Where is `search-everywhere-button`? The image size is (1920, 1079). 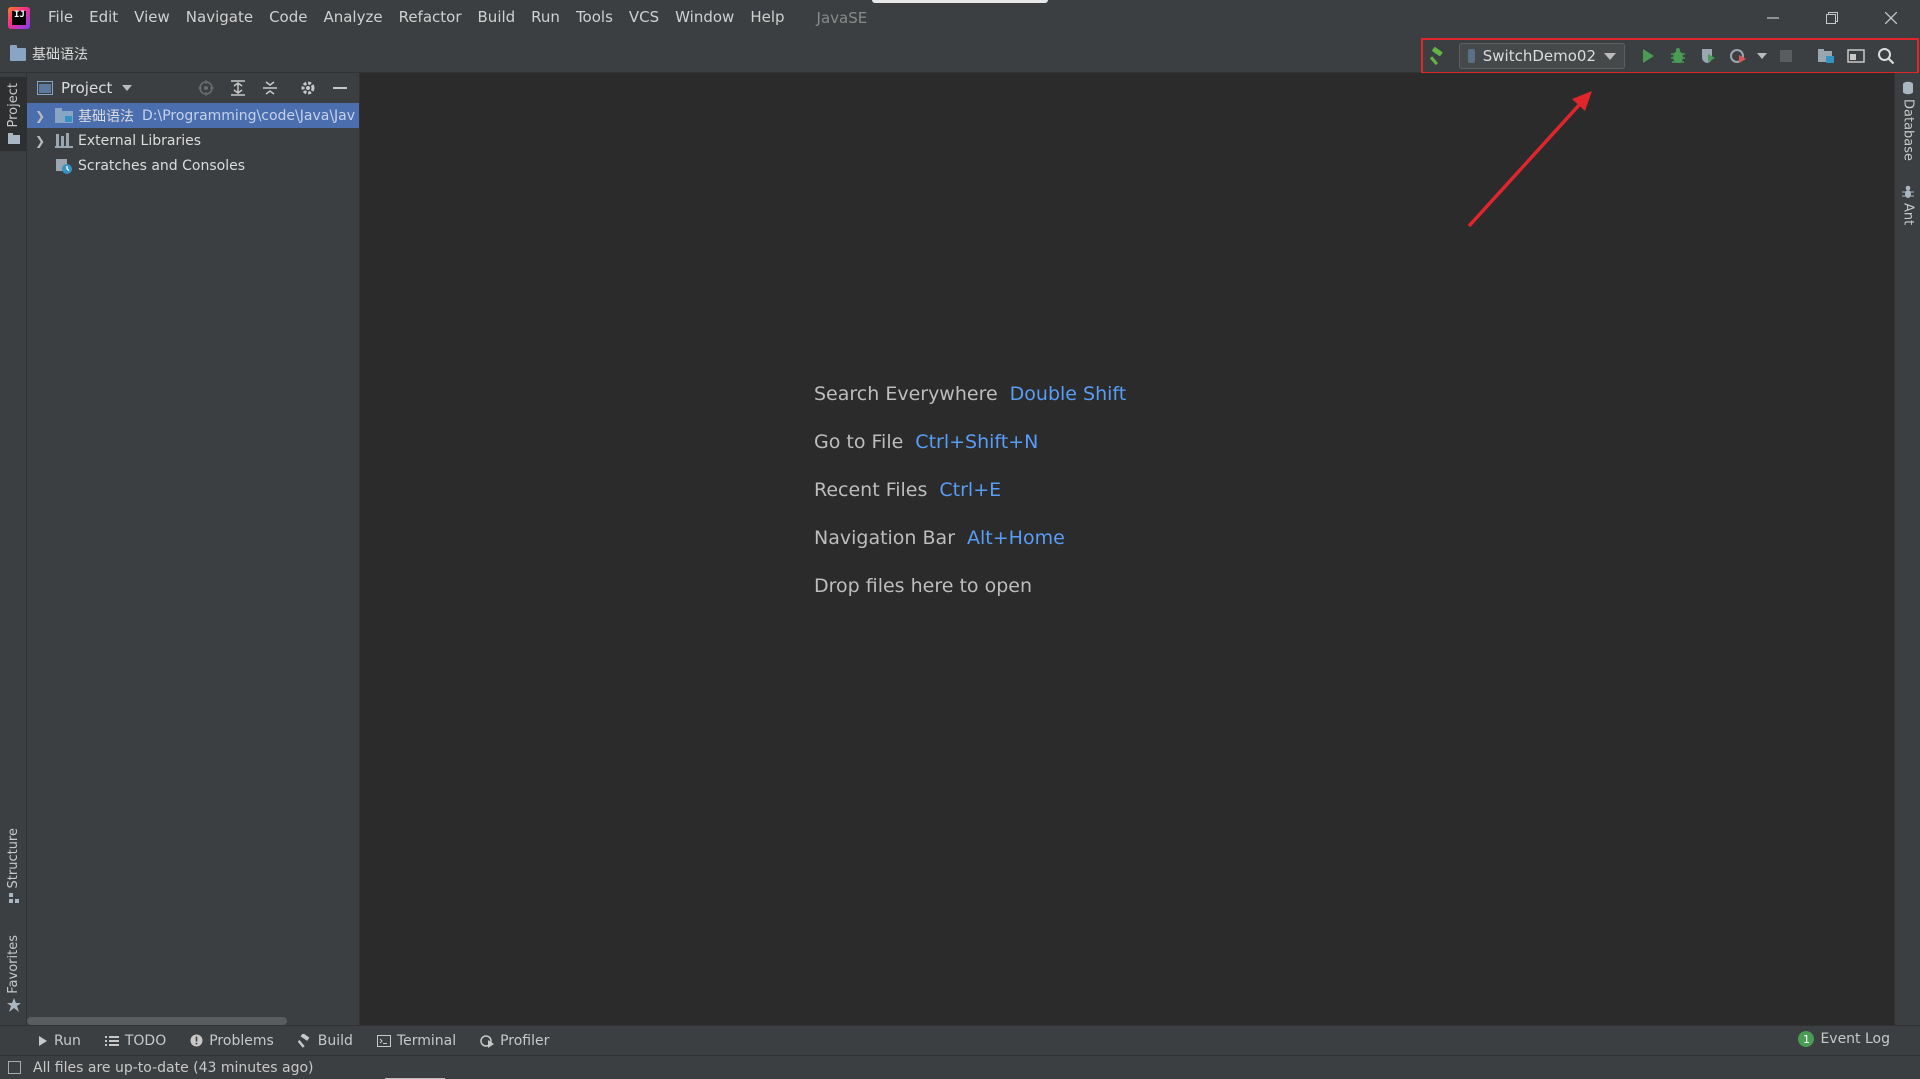
search-everywhere-button is located at coordinates (1886, 56).